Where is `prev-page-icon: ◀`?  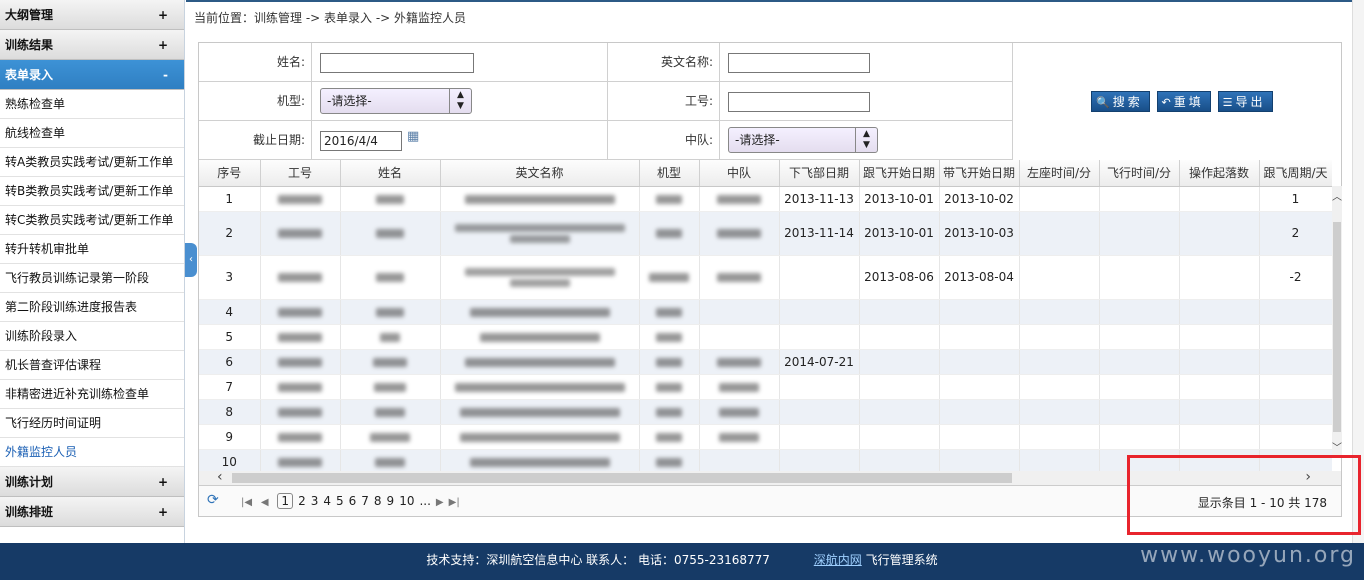
prev-page-icon: ◀ is located at coordinates (265, 502).